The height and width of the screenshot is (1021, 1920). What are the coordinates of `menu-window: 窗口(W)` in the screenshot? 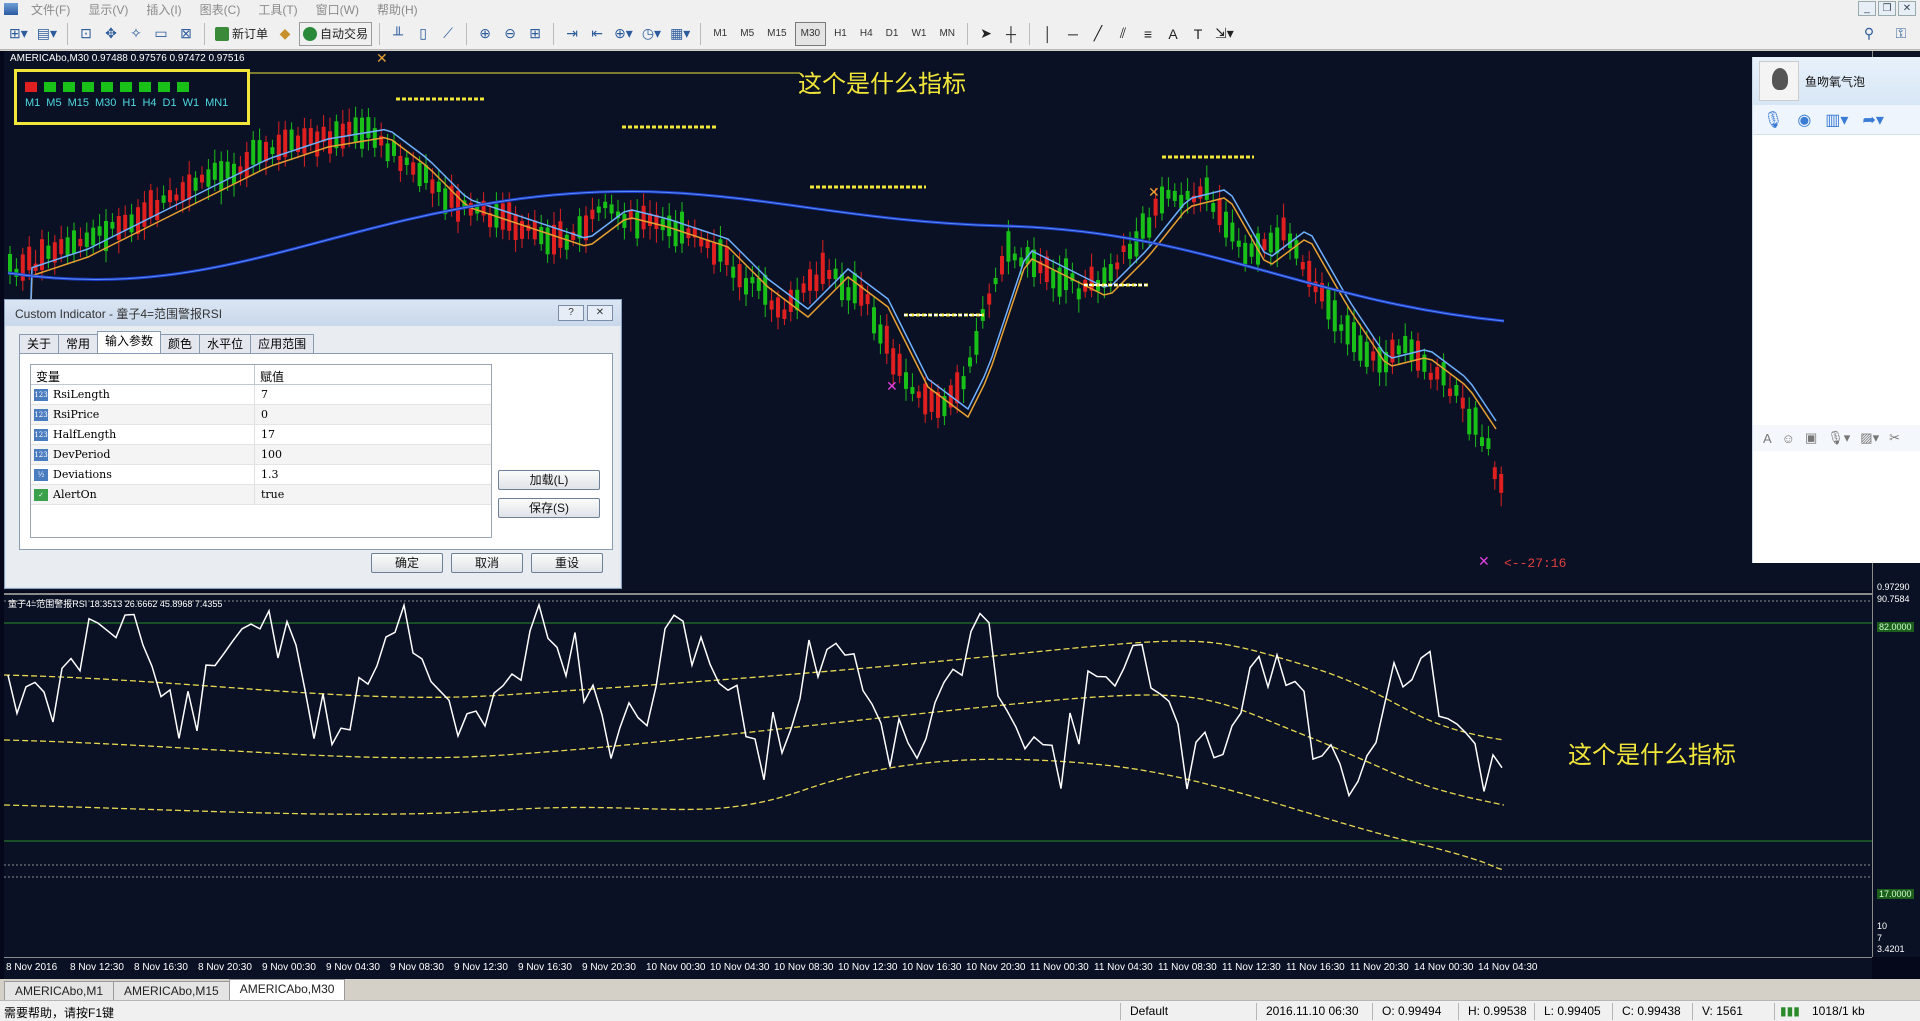 It's located at (337, 9).